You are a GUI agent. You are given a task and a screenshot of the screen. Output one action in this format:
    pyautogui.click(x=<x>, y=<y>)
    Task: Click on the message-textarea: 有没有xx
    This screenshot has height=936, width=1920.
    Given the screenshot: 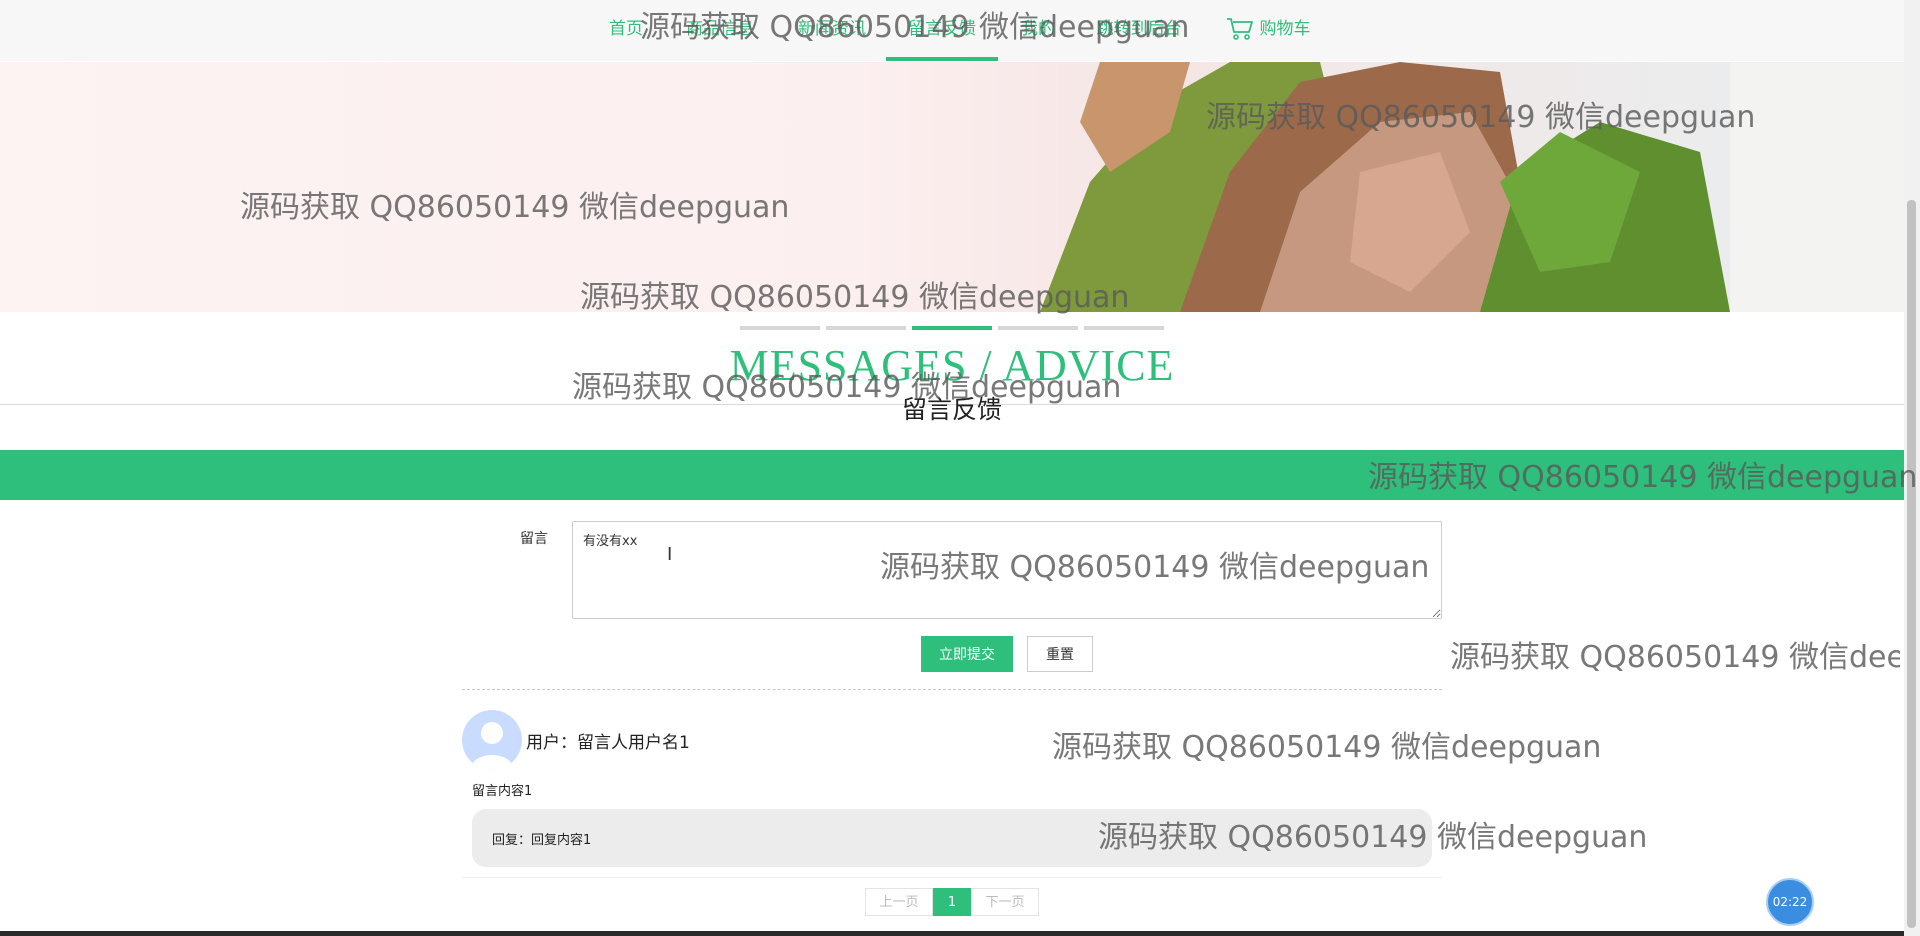 What is the action you would take?
    pyautogui.click(x=1007, y=570)
    